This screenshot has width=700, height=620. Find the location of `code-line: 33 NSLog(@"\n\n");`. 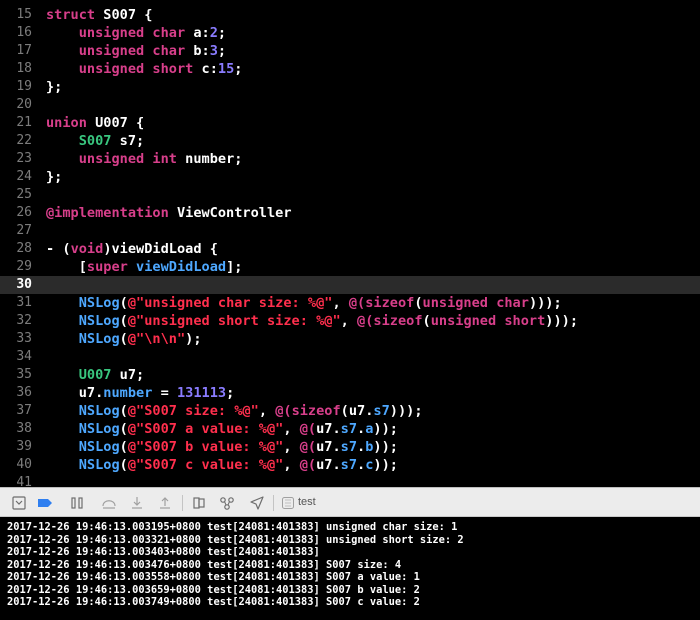

code-line: 33 NSLog(@"\n\n"); is located at coordinates (350, 339).